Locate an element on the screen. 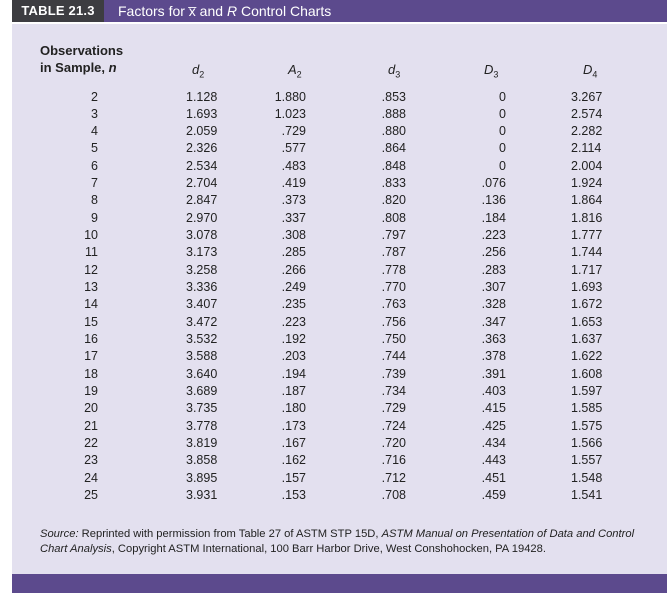 The width and height of the screenshot is (667, 593). cell-a2: .235 is located at coordinates (293, 304).